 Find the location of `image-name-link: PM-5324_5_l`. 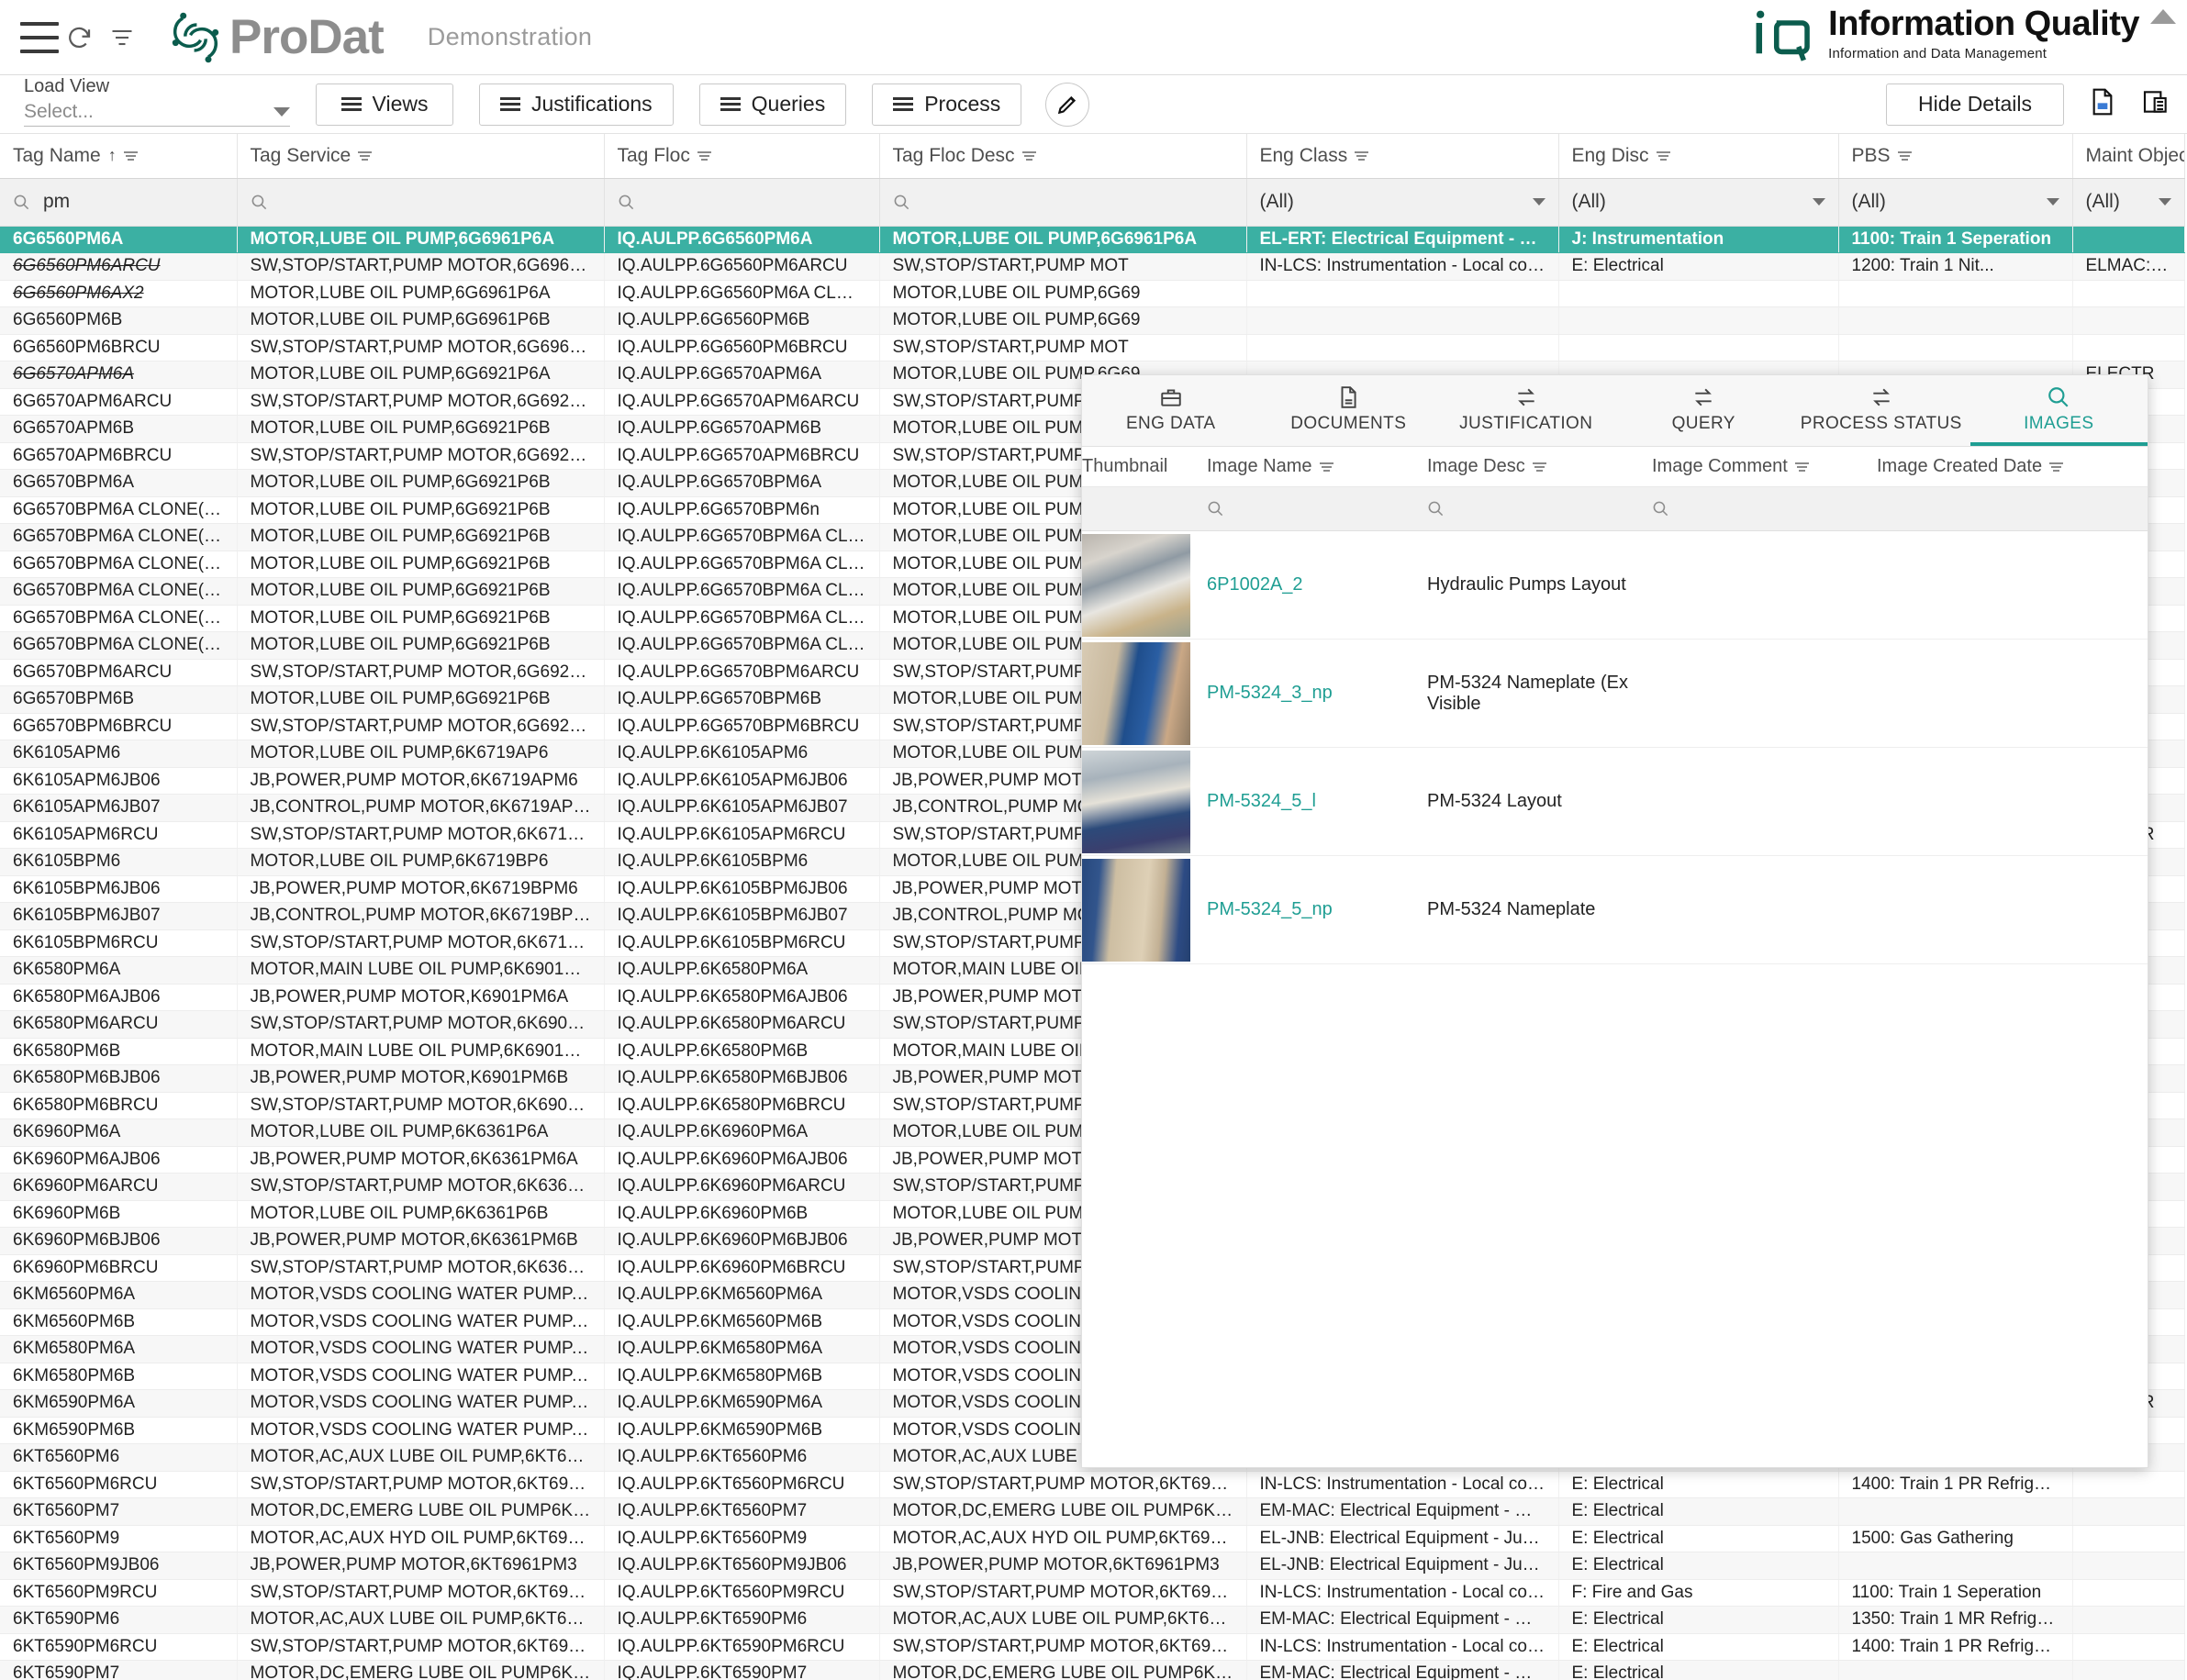

image-name-link: PM-5324_5_l is located at coordinates (1261, 801).